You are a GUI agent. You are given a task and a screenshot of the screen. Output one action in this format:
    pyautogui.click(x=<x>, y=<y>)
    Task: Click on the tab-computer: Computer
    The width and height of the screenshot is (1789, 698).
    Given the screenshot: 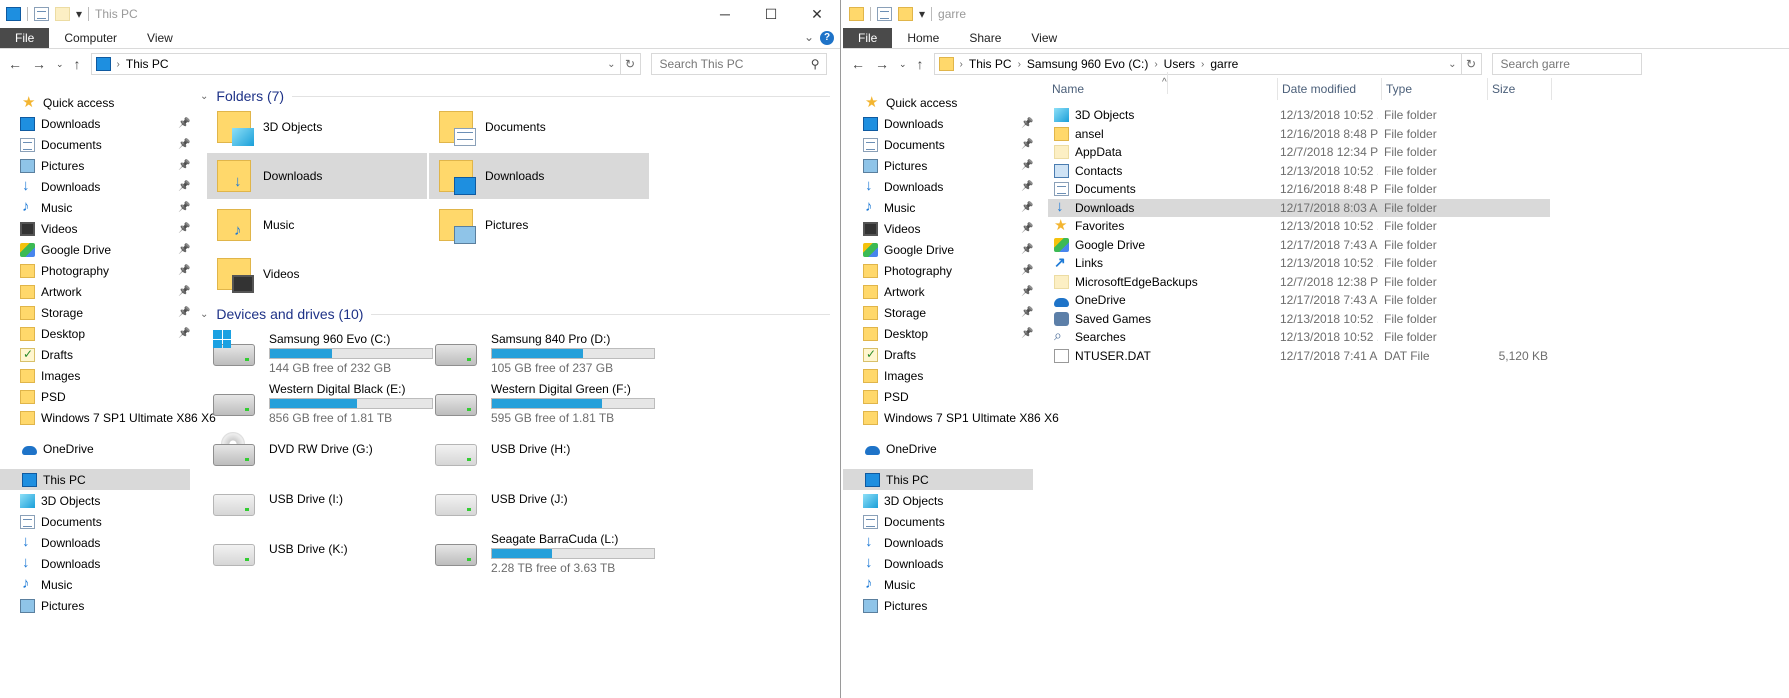 What is the action you would take?
    pyautogui.click(x=90, y=38)
    